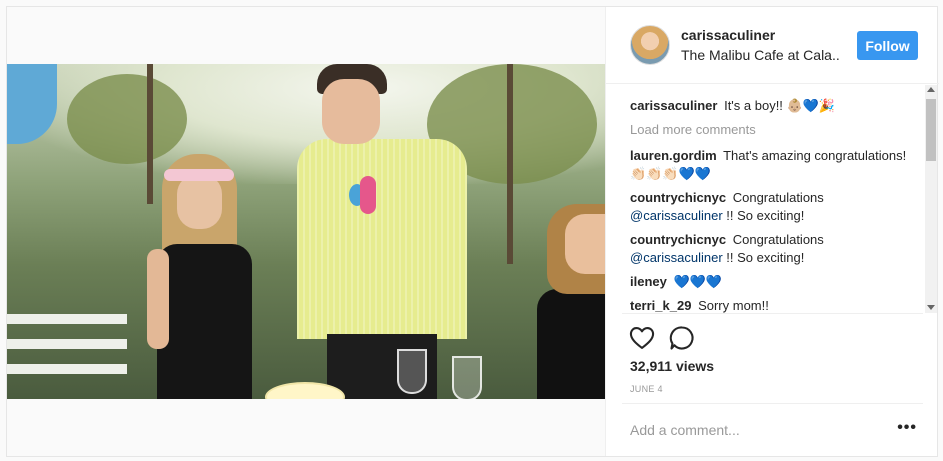  What do you see at coordinates (775, 130) in the screenshot?
I see `load-more-comments-link: Load more comments` at bounding box center [775, 130].